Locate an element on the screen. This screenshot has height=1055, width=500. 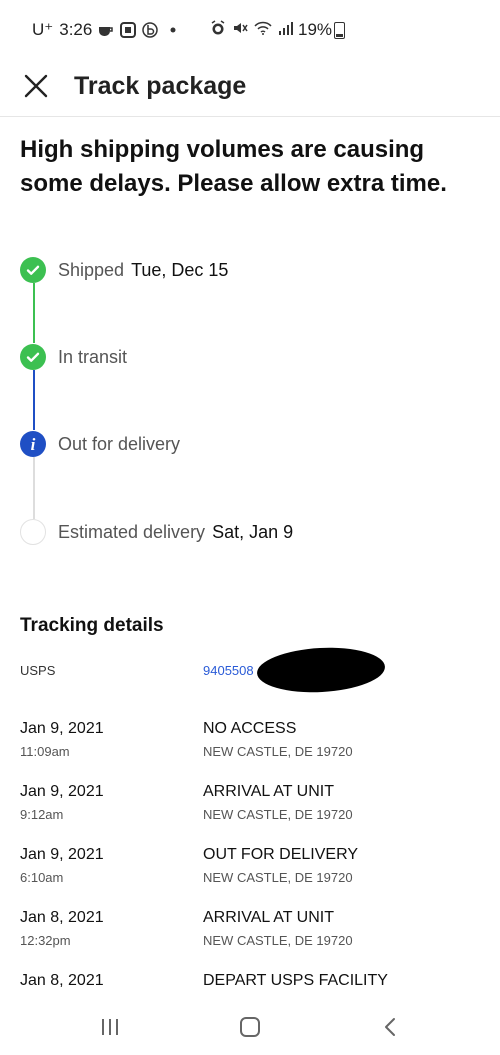
timeline-step-in-transit: In transit is located at coordinates (73, 357).